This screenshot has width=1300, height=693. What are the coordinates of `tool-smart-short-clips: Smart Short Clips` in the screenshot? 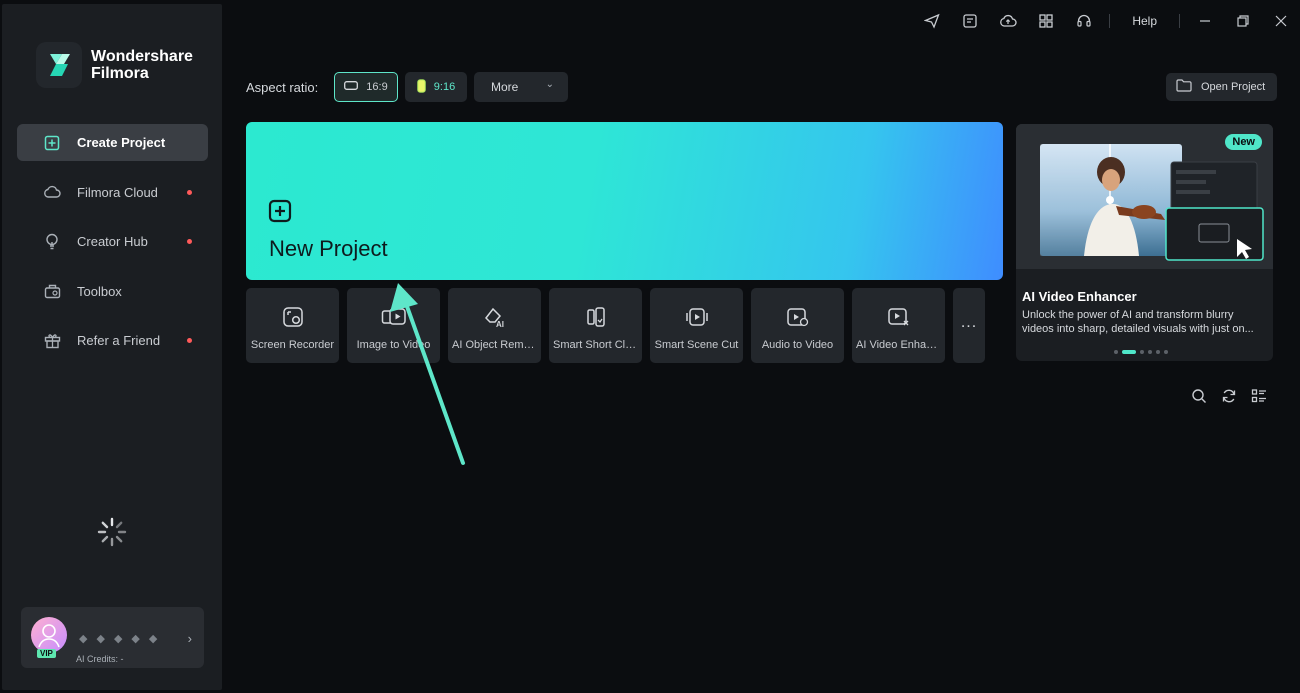 It's located at (595, 325).